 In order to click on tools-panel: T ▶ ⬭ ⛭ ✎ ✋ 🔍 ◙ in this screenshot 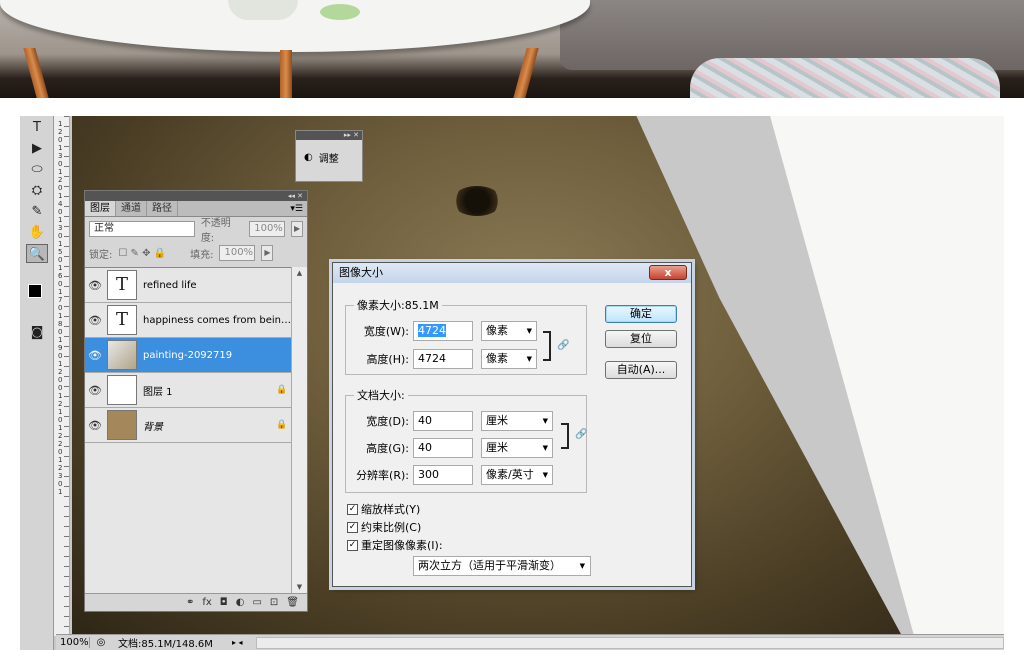, I will do `click(37, 383)`.